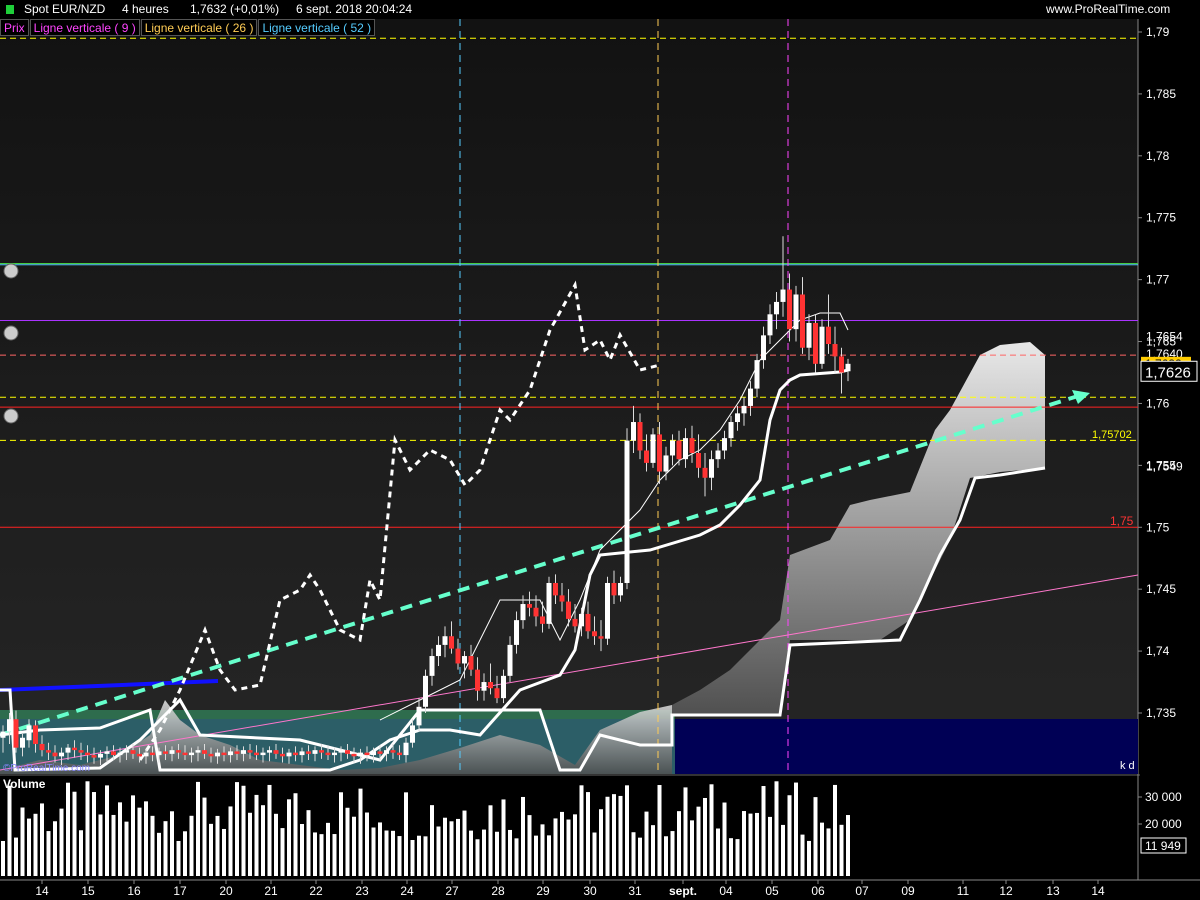 The width and height of the screenshot is (1200, 900). What do you see at coordinates (46, 768) in the screenshot?
I see `watermark: ©ProRealTime.com` at bounding box center [46, 768].